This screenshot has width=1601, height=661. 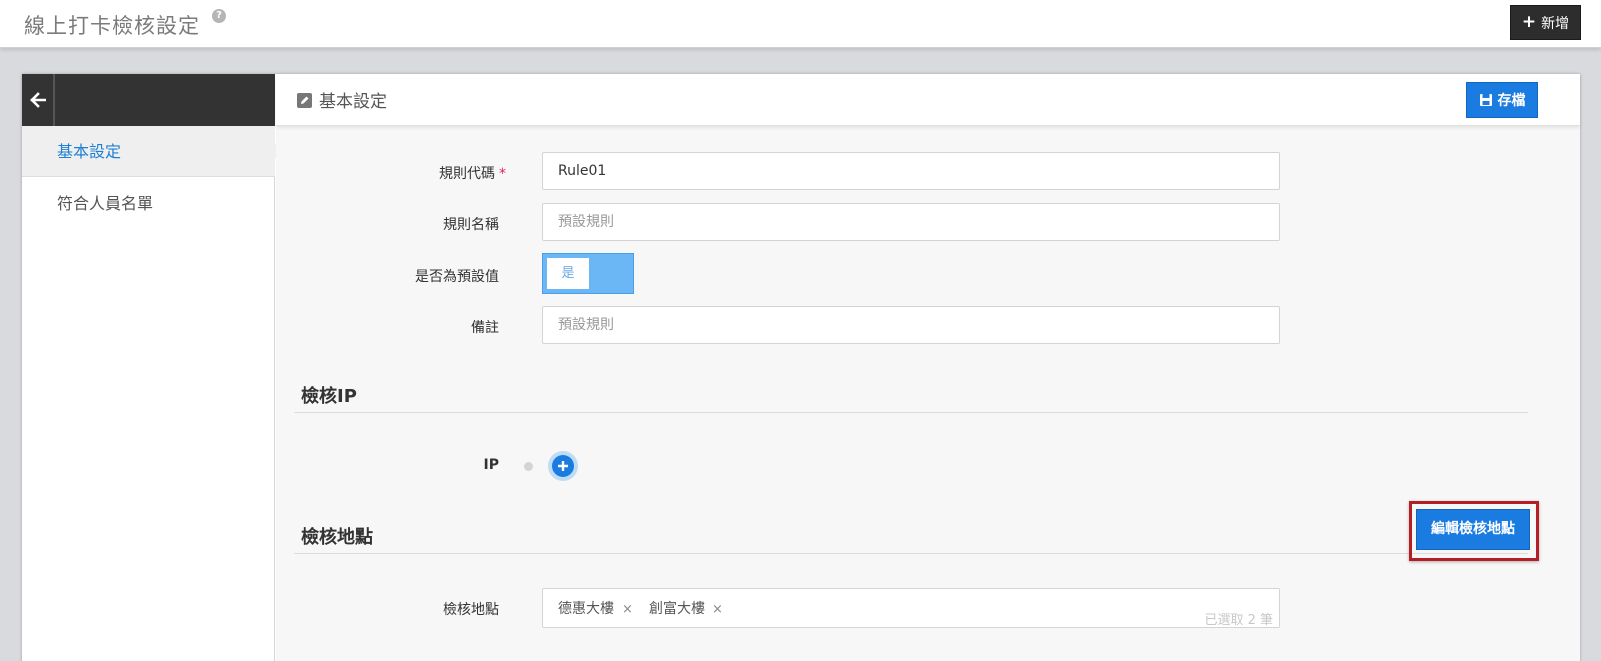 I want to click on ip-label: IP, so click(x=491, y=465).